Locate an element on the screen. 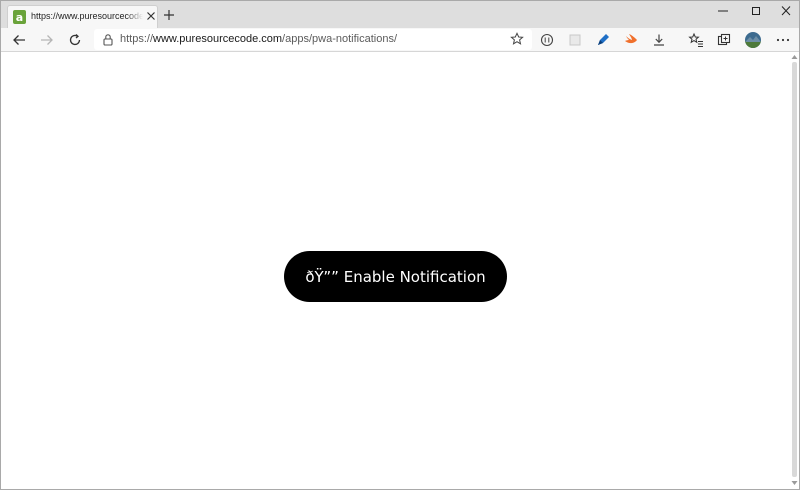 The image size is (800, 490). scrollbar-thumb is located at coordinates (794, 269).